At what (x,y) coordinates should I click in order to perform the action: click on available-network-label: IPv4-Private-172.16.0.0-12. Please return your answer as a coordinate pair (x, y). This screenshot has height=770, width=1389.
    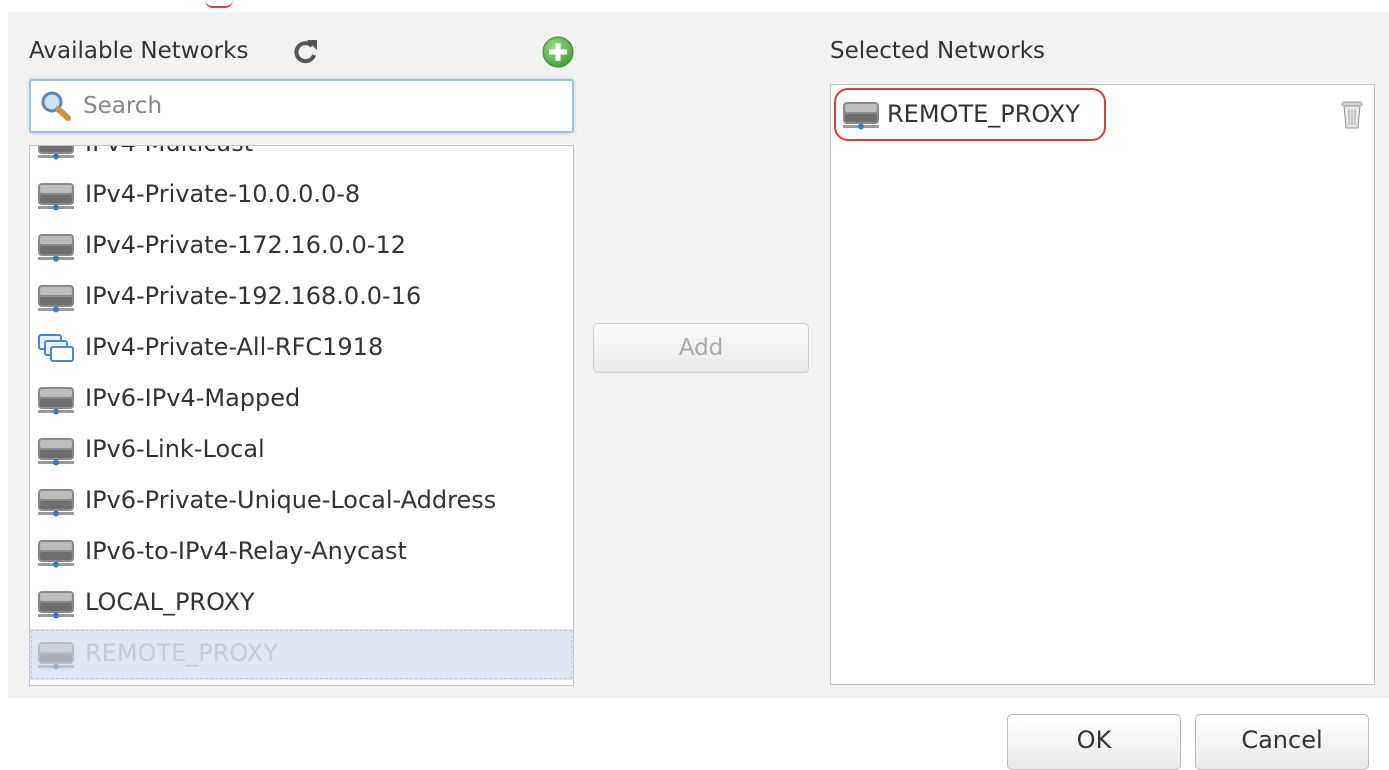
    Looking at the image, I should click on (245, 245).